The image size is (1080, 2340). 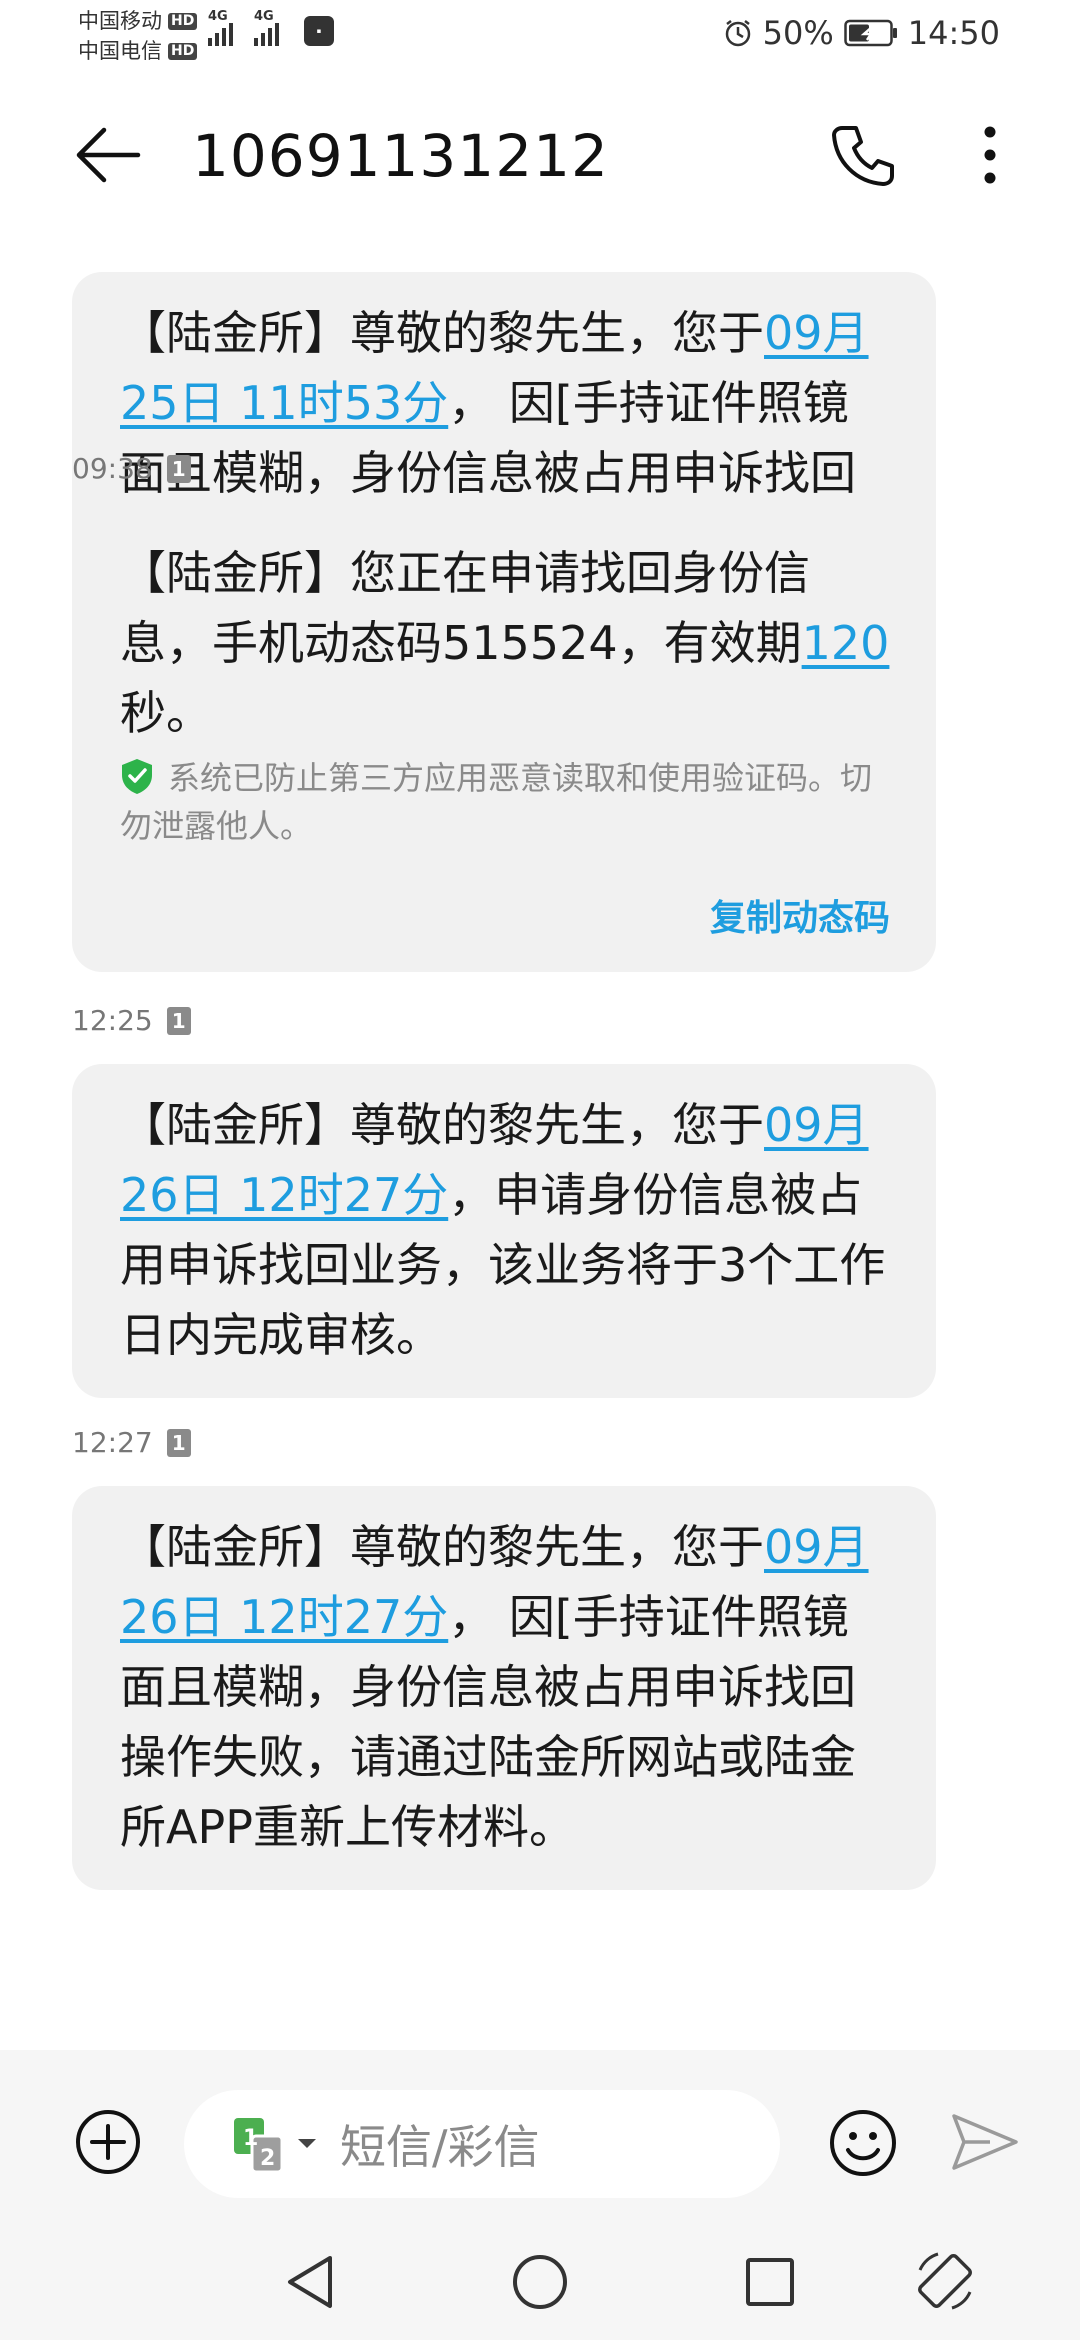 What do you see at coordinates (107, 155) in the screenshot?
I see `back-arrow-icon` at bounding box center [107, 155].